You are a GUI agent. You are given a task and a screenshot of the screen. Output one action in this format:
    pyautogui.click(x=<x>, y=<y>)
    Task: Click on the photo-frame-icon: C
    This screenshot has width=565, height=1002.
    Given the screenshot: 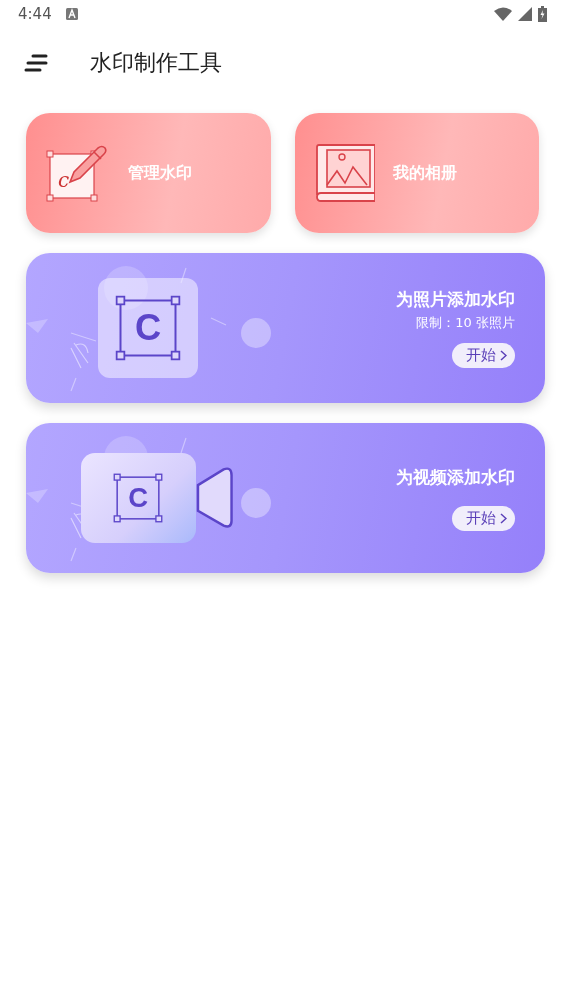 What is the action you would take?
    pyautogui.click(x=148, y=328)
    